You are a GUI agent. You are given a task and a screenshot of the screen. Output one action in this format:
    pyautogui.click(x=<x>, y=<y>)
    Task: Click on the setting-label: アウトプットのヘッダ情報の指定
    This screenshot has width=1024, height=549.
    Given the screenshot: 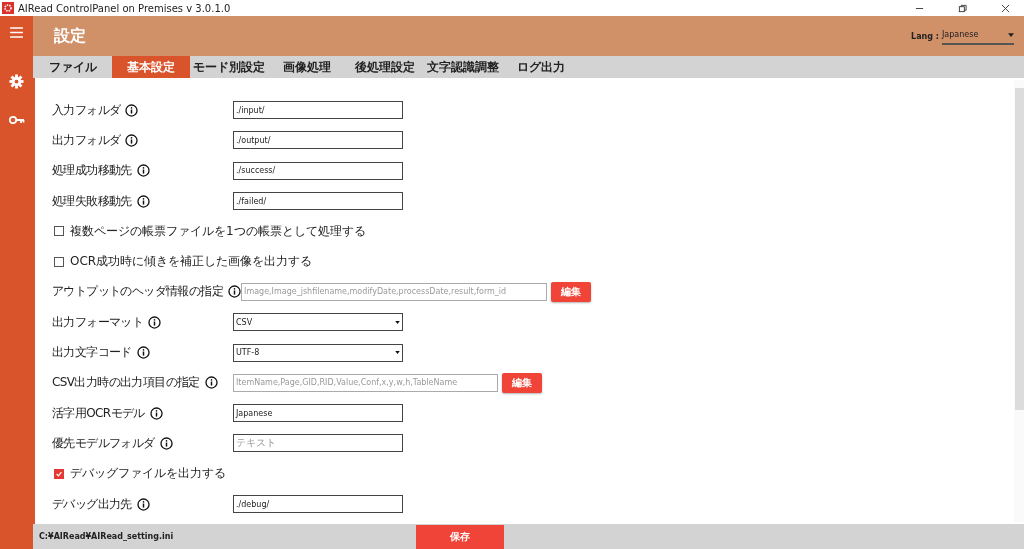 What is the action you would take?
    pyautogui.click(x=137, y=292)
    